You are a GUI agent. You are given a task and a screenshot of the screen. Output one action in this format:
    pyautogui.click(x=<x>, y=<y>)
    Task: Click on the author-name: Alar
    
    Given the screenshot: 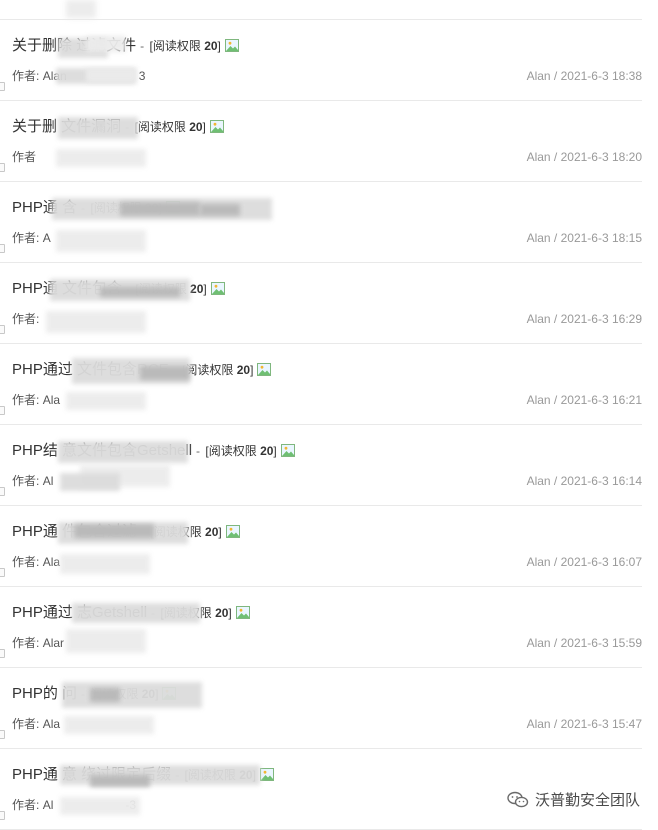 What is the action you would take?
    pyautogui.click(x=53, y=643)
    